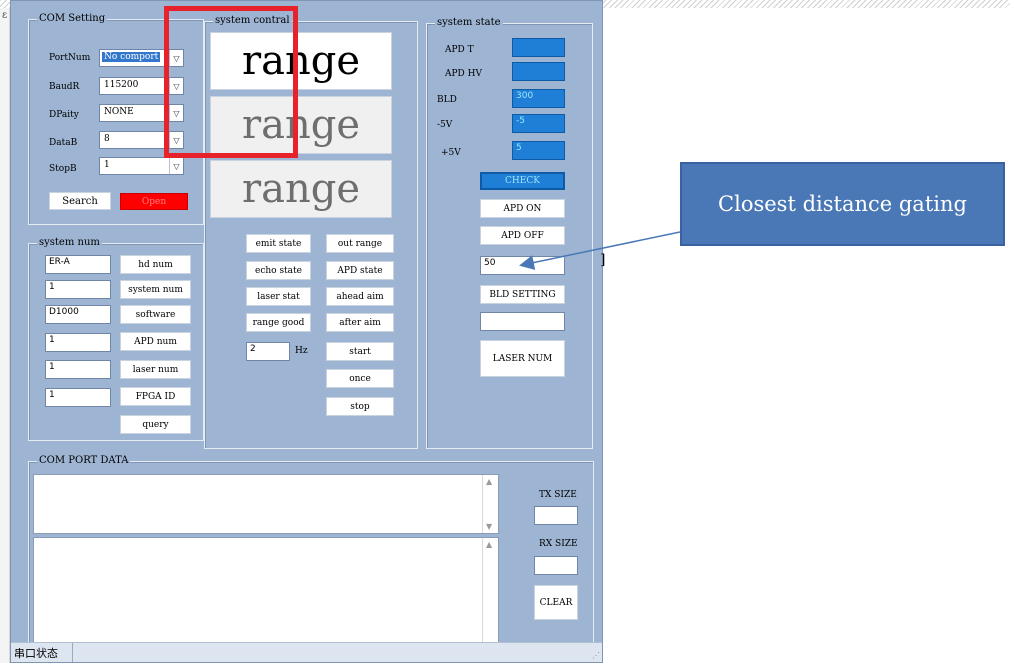  I want to click on tx-size-field, so click(556, 515).